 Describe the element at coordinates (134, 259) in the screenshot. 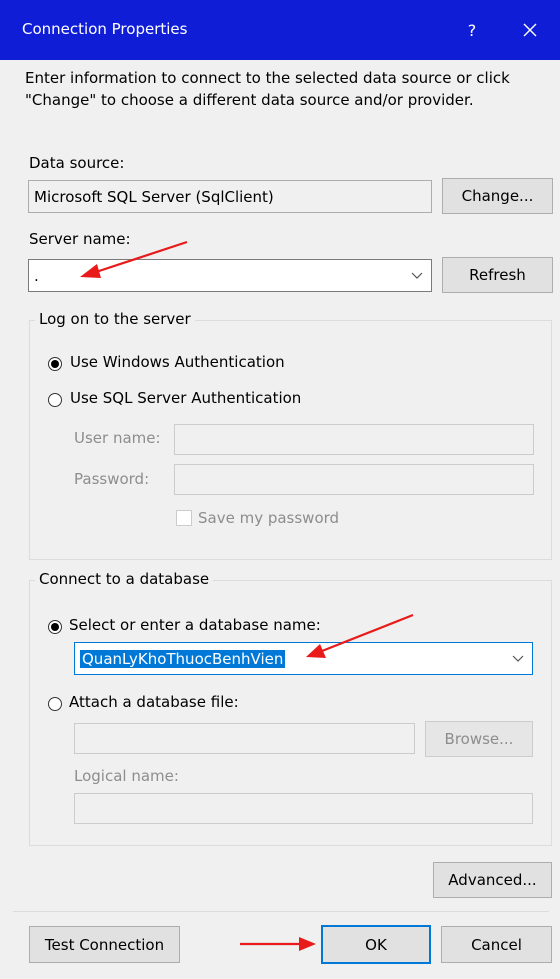

I see `arrow-to-server-name` at that location.